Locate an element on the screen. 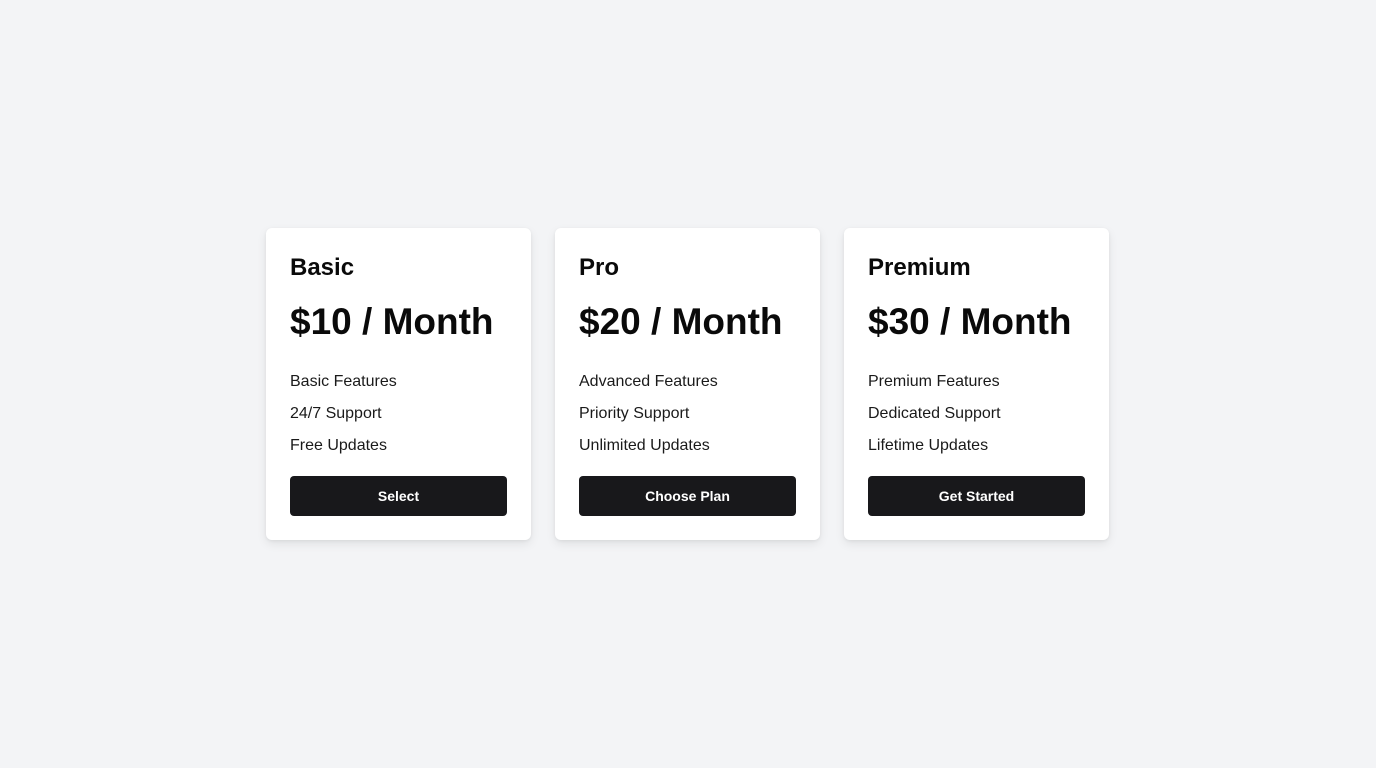 This screenshot has height=768, width=1376. feature-item: Priority Support is located at coordinates (634, 413).